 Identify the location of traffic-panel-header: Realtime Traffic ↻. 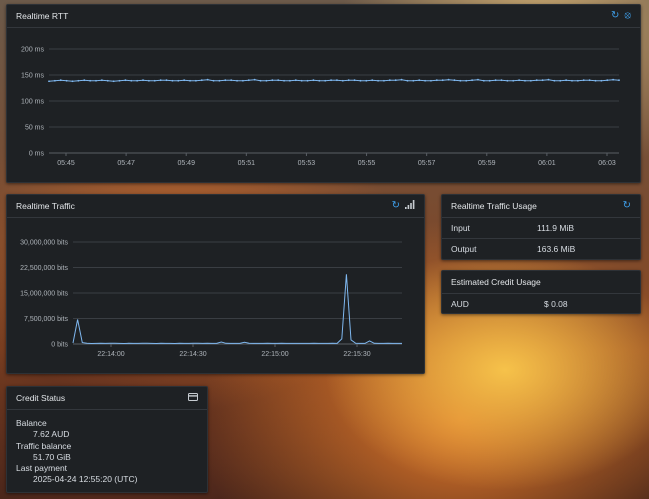
(215, 206).